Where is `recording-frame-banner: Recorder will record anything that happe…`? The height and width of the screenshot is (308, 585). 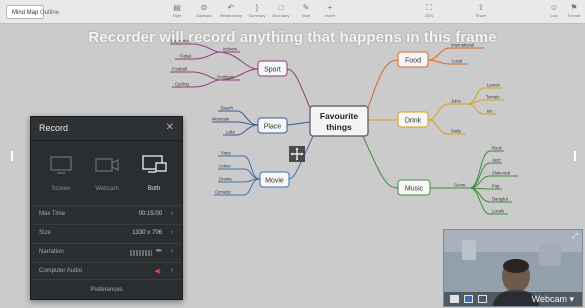 recording-frame-banner: Recorder will record anything that happe… is located at coordinates (292, 37).